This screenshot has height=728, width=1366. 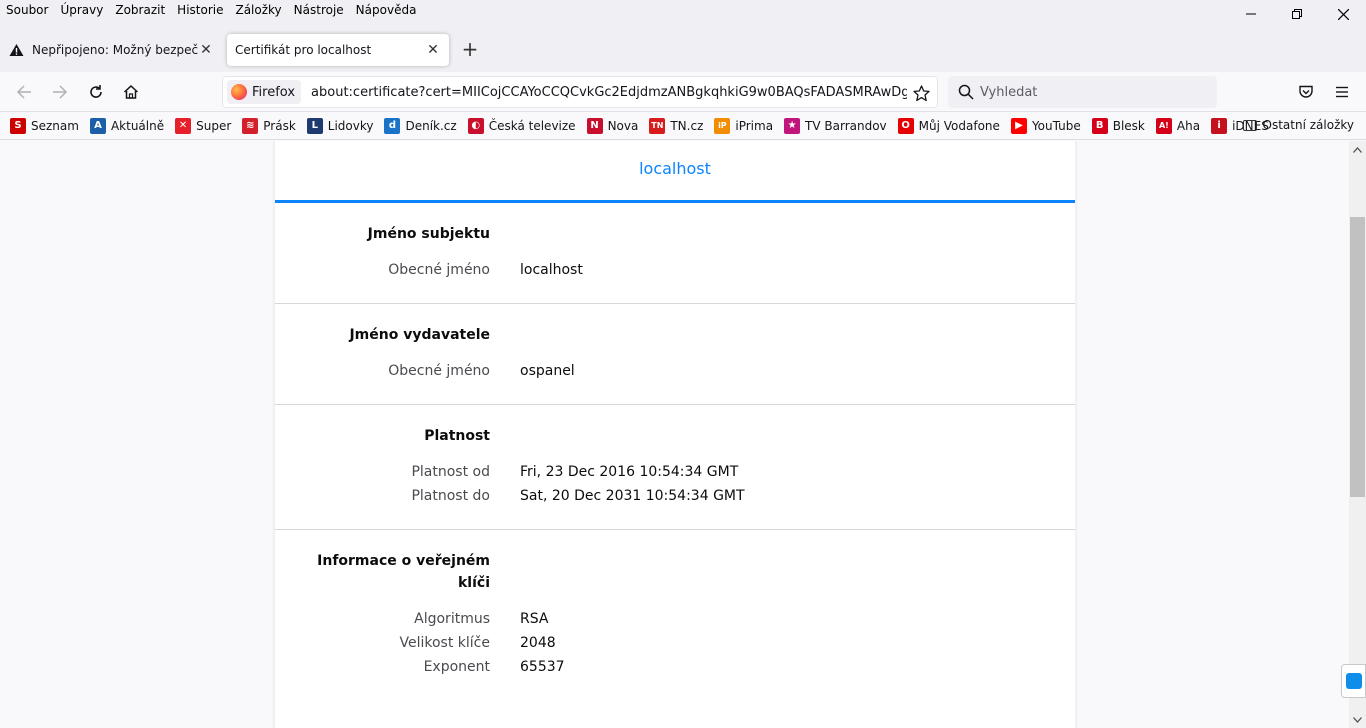 I want to click on bookmark-label: YouTube, so click(x=1056, y=125).